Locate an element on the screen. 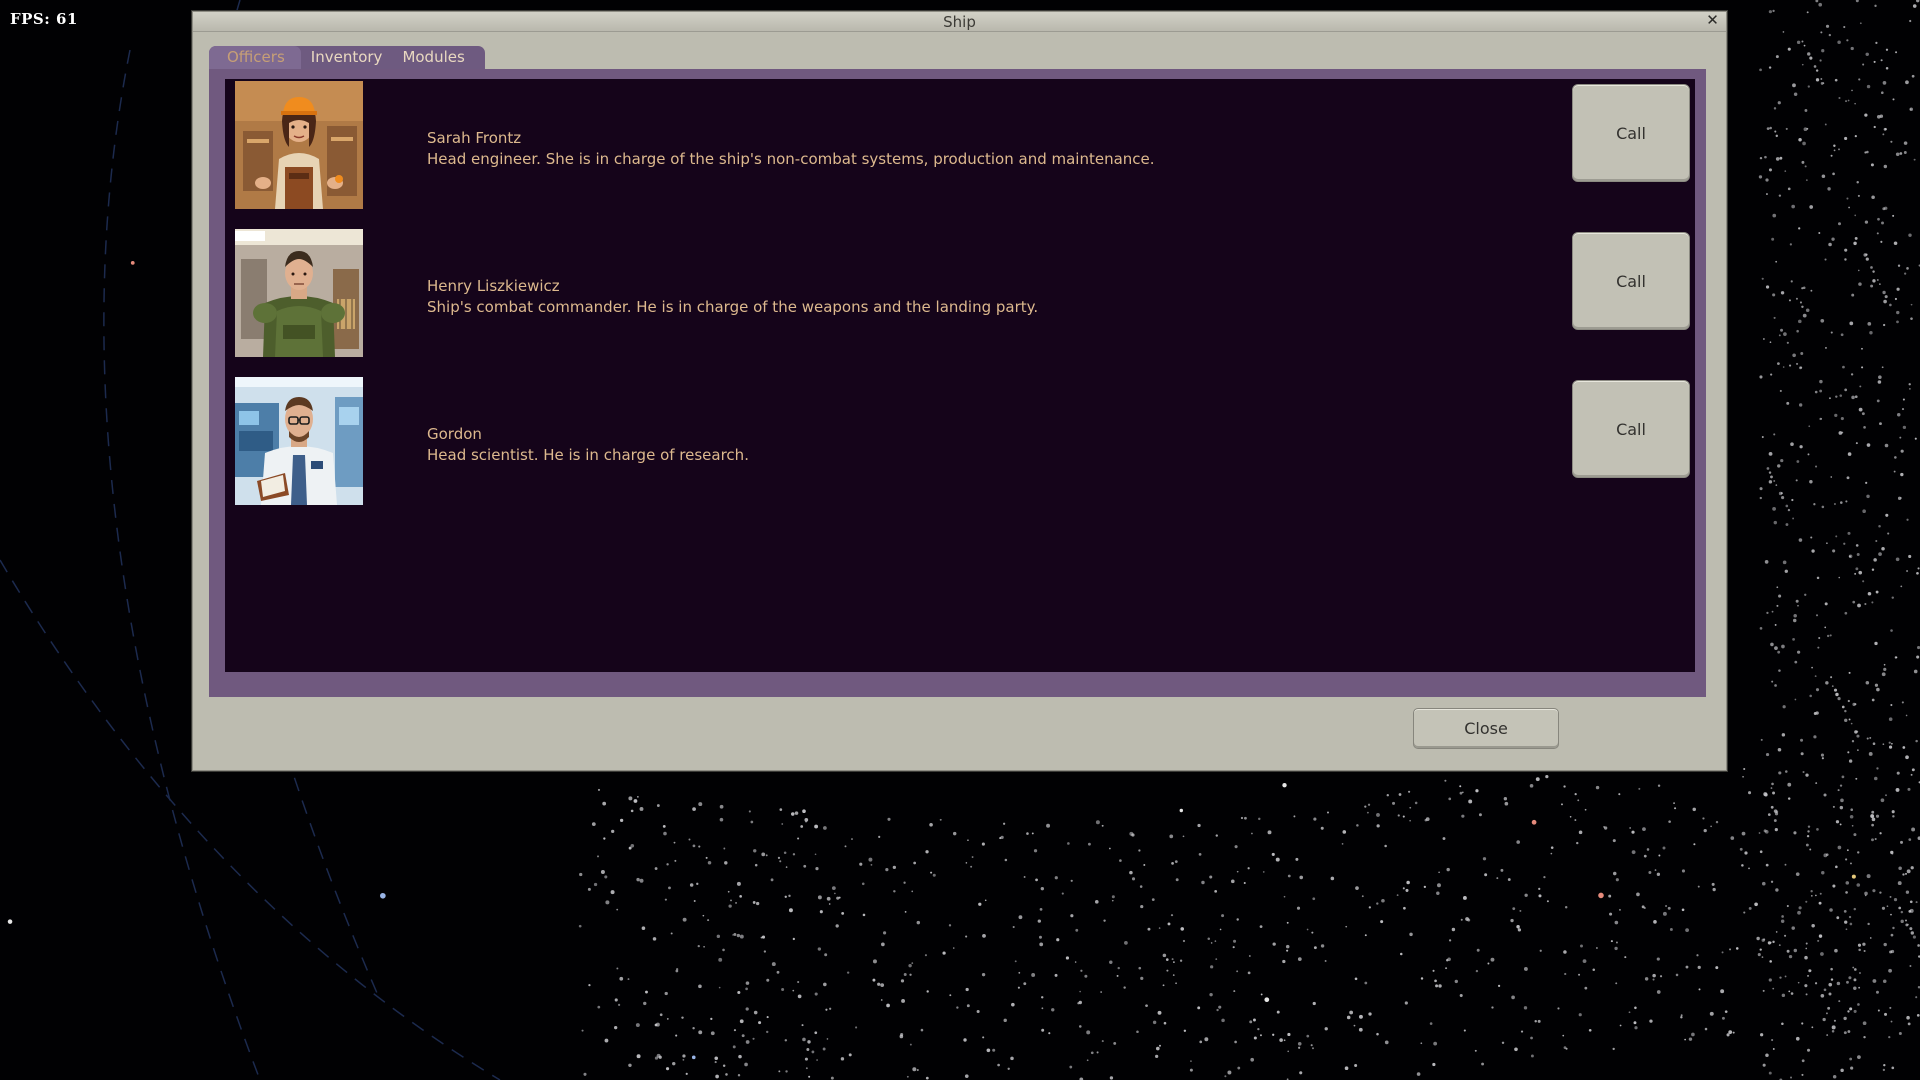 Image resolution: width=1920 pixels, height=1080 pixels. engineer-portrait is located at coordinates (299, 145).